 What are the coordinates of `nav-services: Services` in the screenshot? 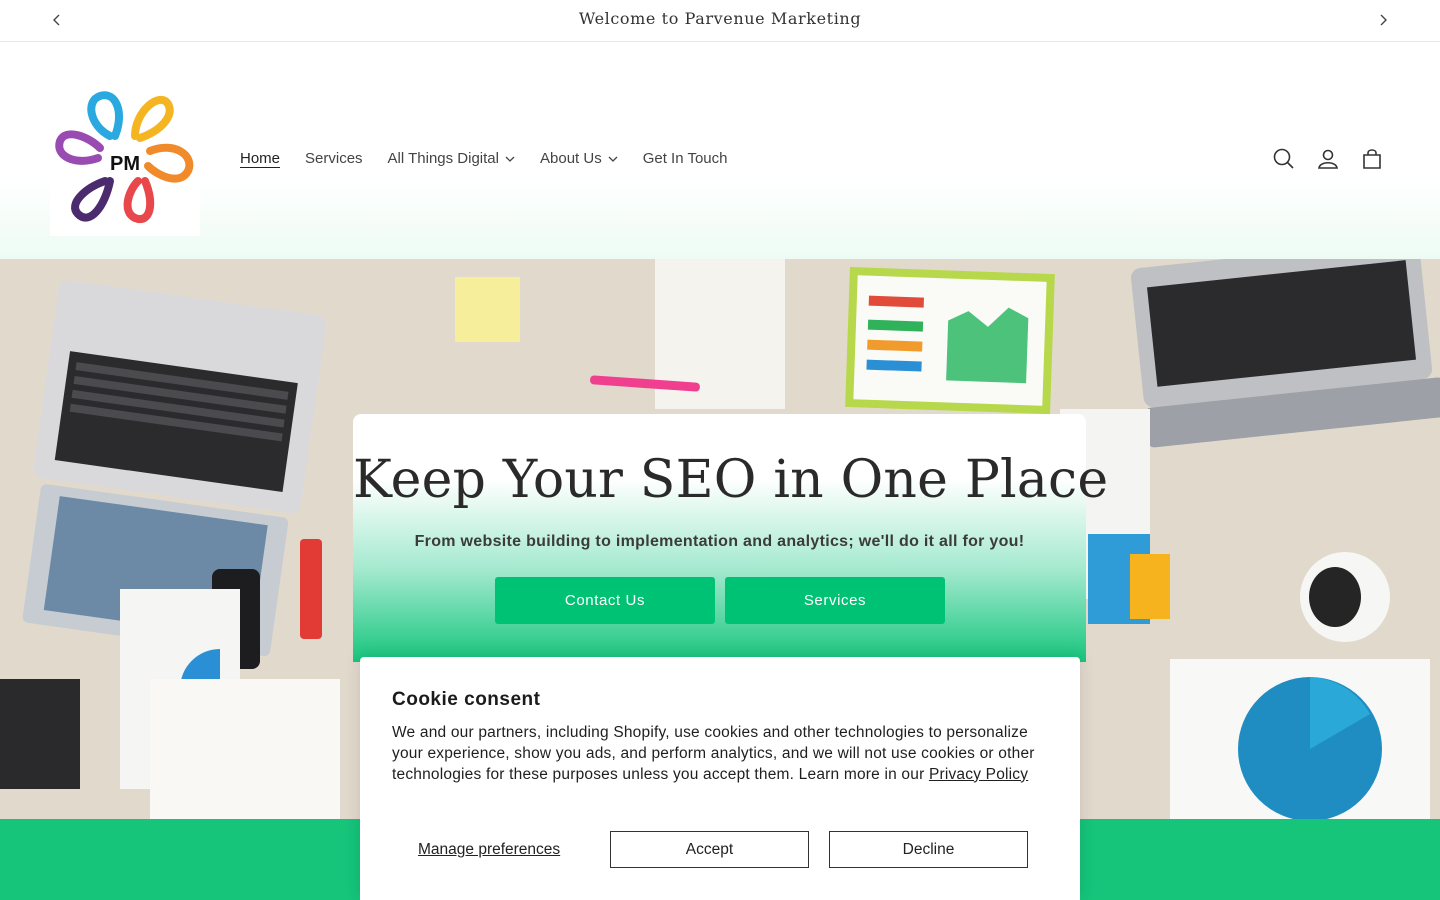 It's located at (334, 158).